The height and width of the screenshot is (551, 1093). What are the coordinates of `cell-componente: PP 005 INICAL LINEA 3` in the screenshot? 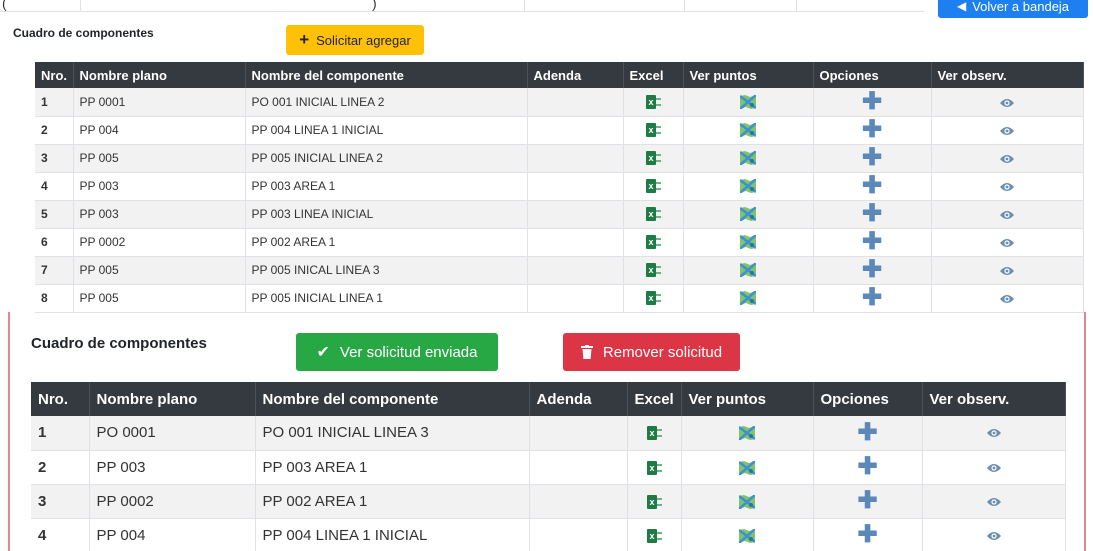 It's located at (386, 270).